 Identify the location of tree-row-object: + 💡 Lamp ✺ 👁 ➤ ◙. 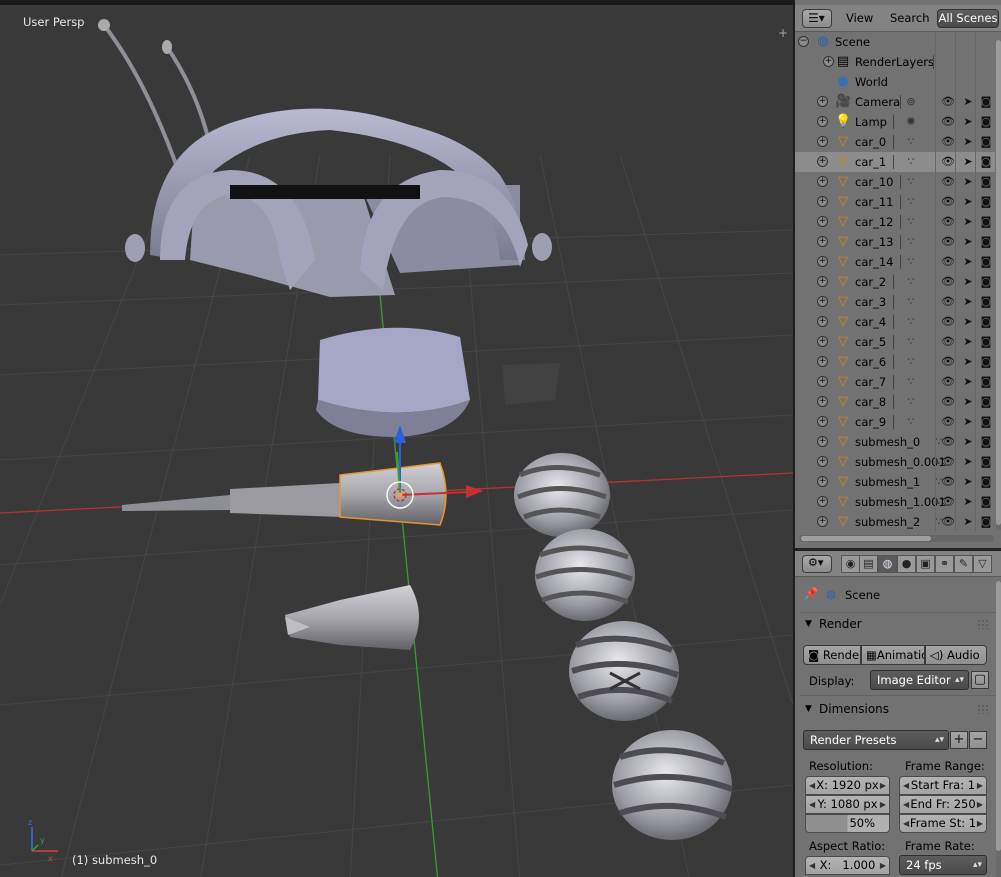
(895, 122).